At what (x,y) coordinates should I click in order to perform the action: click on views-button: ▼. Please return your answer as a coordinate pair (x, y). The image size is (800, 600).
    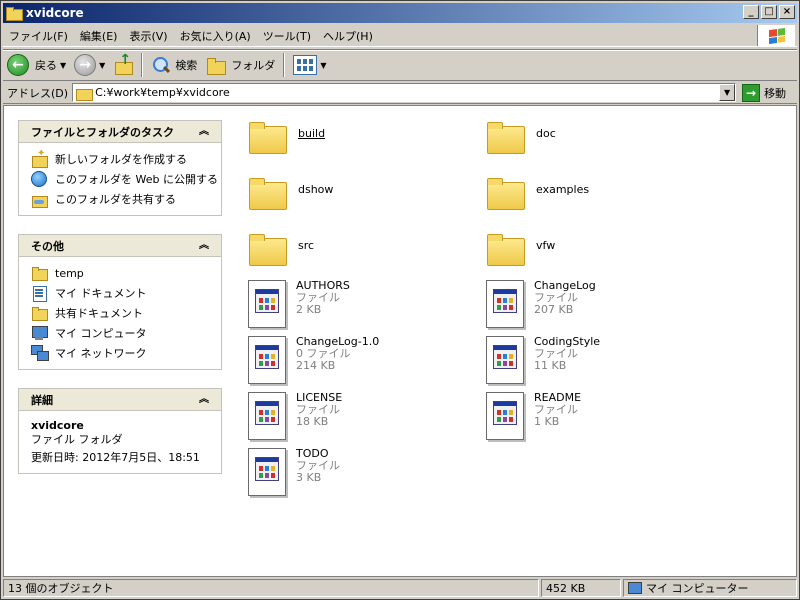
    Looking at the image, I should click on (309, 65).